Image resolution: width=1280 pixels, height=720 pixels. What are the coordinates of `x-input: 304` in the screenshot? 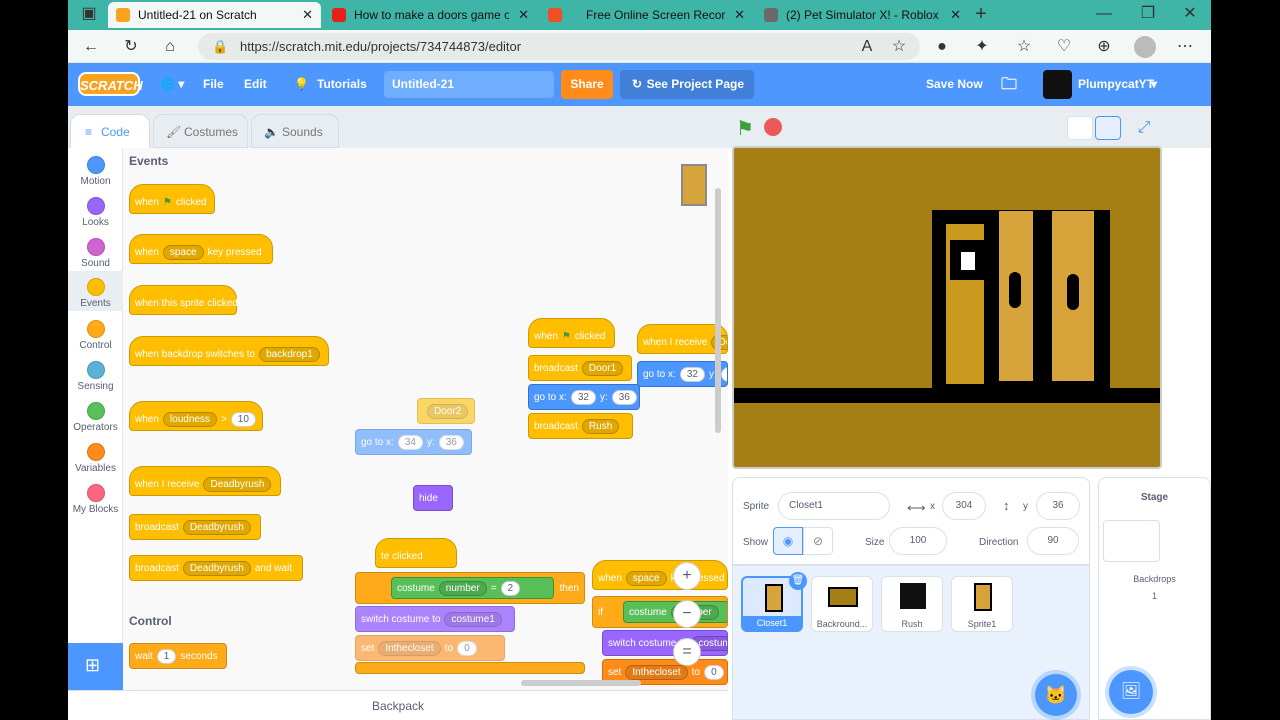 It's located at (964, 506).